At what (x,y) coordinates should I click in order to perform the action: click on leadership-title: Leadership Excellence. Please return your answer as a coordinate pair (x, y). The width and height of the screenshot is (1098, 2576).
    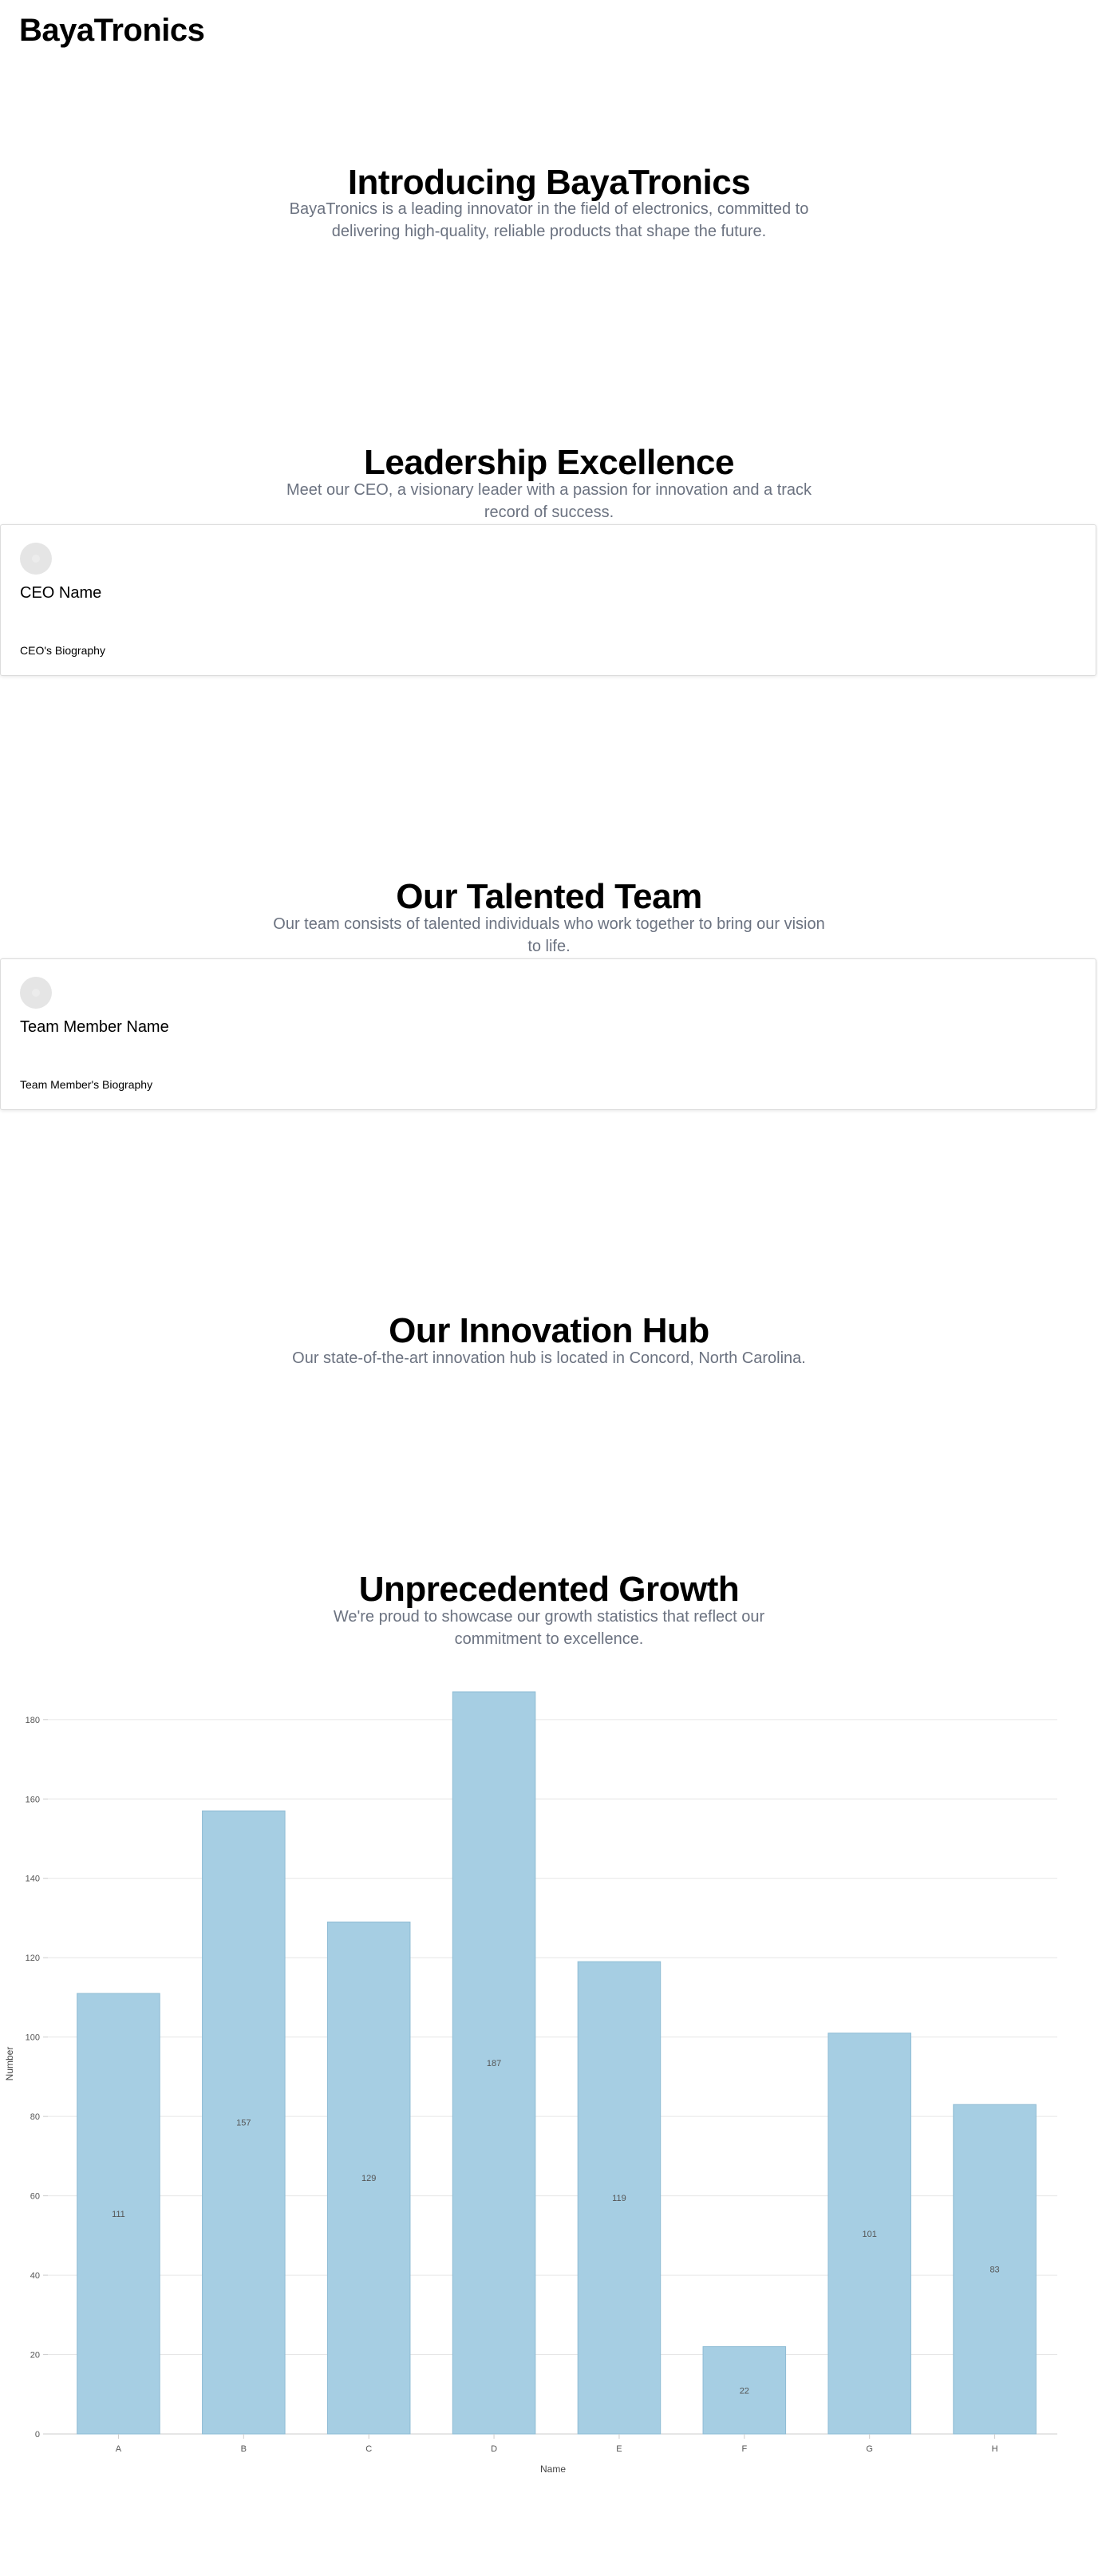
    Looking at the image, I should click on (549, 462).